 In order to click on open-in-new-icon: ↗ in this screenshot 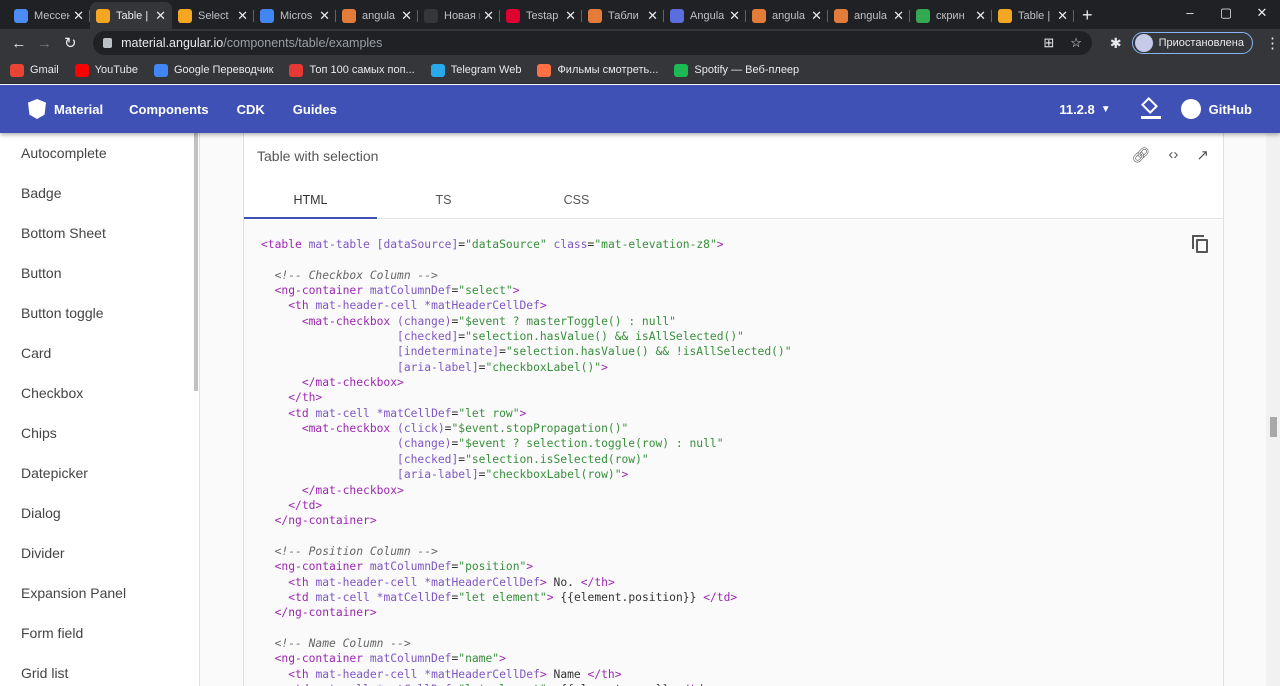, I will do `click(1202, 155)`.